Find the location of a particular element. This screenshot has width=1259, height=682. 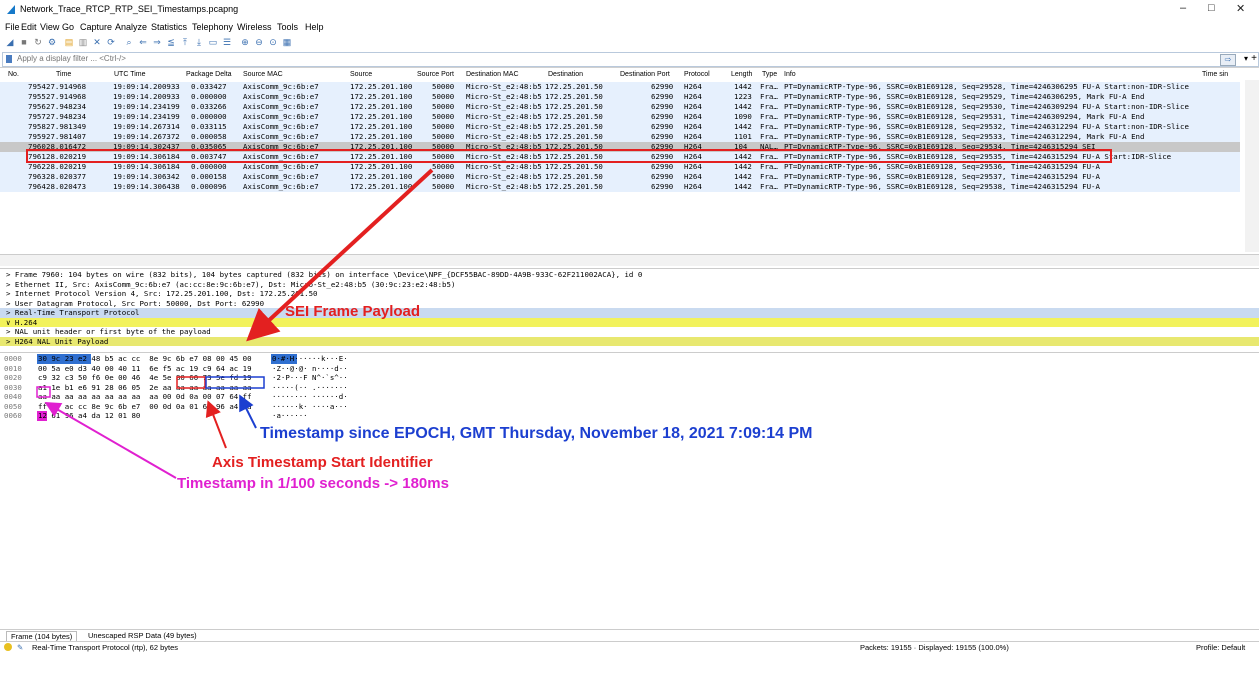

col-srcport: Source Port is located at coordinates (435, 74).